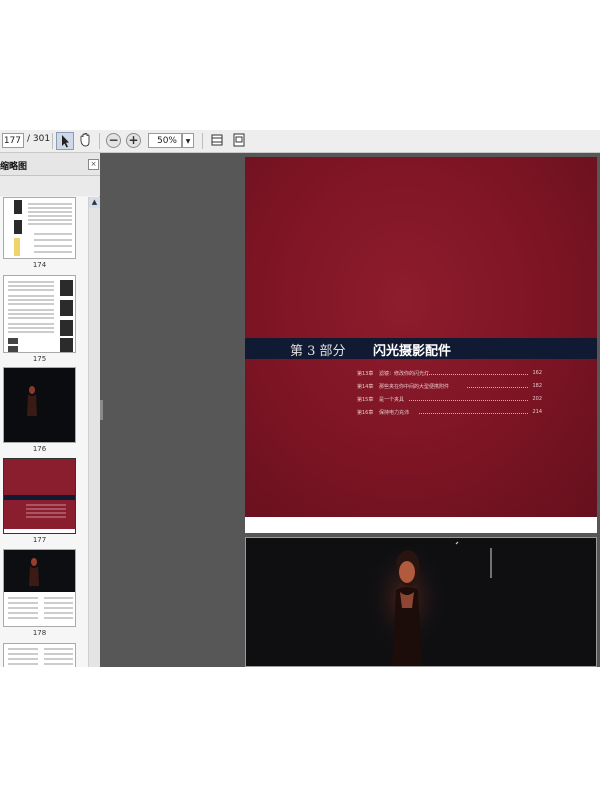  I want to click on thumbnail-list: 174 175 176 177 178, so click(44, 432).